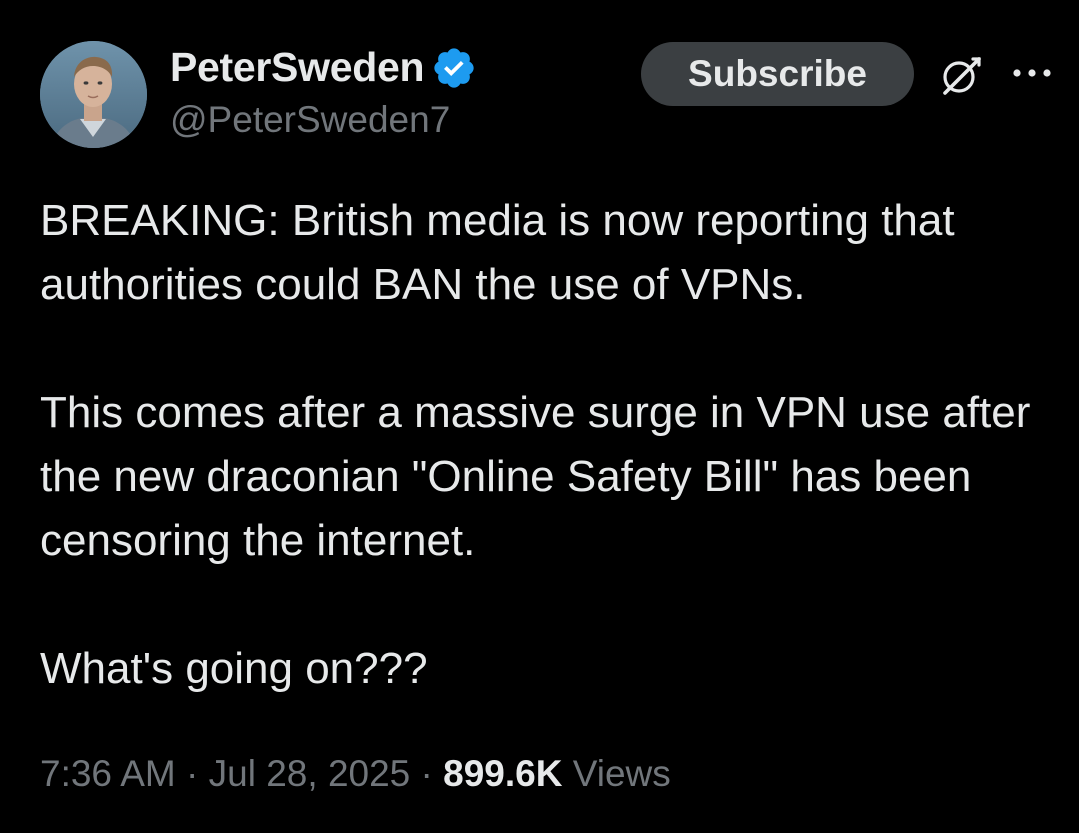  Describe the element at coordinates (310, 773) in the screenshot. I see `post-date: Jul 28, 2025` at that location.